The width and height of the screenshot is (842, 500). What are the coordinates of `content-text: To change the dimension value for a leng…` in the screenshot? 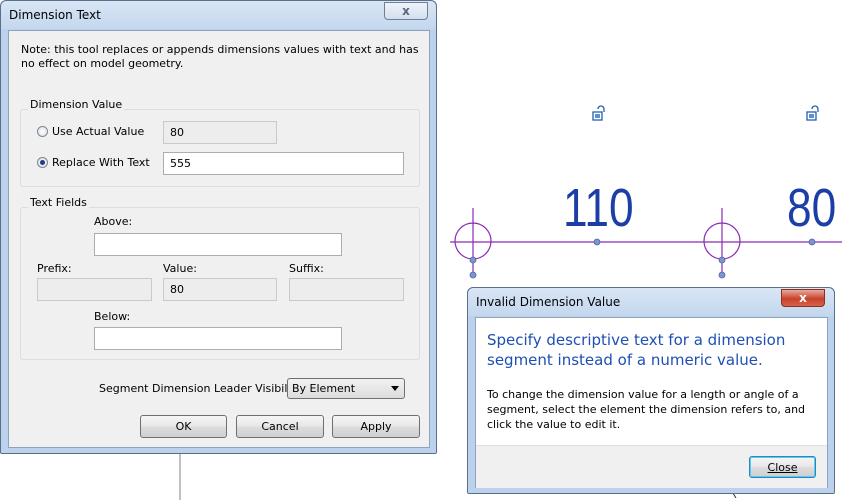 It's located at (646, 409).